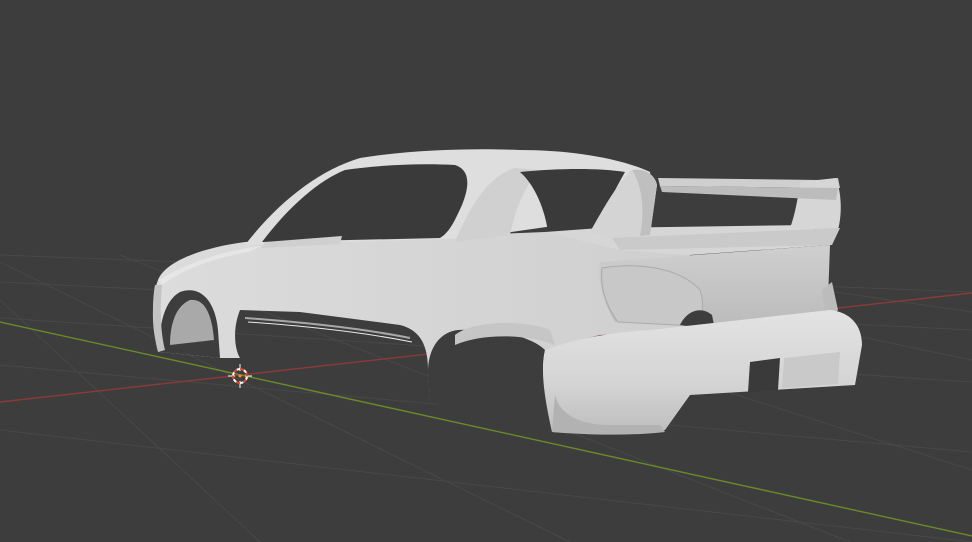  Describe the element at coordinates (764, 375) in the screenshot. I see `bumper-vent-left` at that location.